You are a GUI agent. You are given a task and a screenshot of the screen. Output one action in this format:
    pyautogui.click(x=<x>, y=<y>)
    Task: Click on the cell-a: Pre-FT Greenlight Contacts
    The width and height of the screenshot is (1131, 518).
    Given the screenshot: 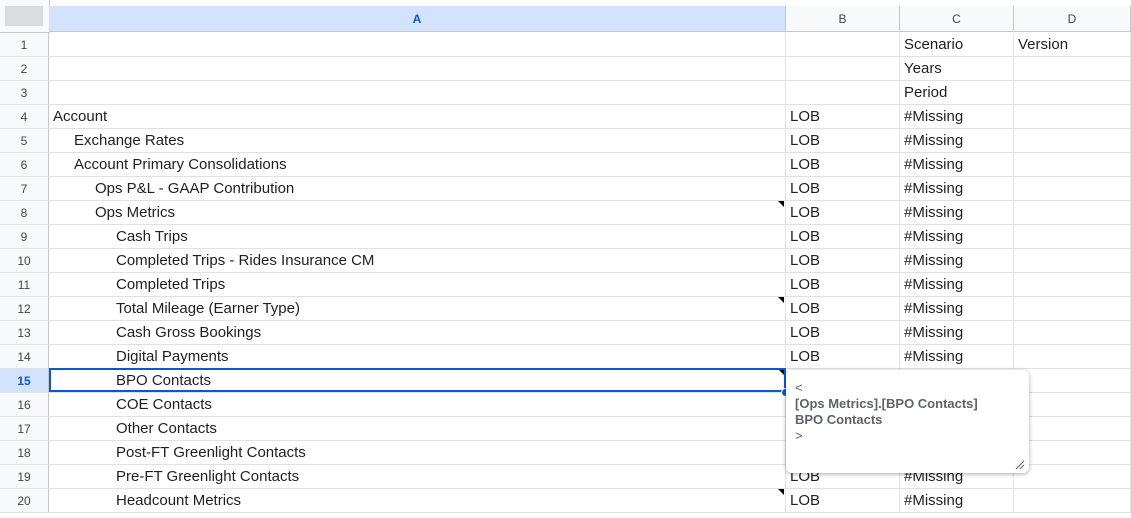 What is the action you would take?
    pyautogui.click(x=417, y=477)
    